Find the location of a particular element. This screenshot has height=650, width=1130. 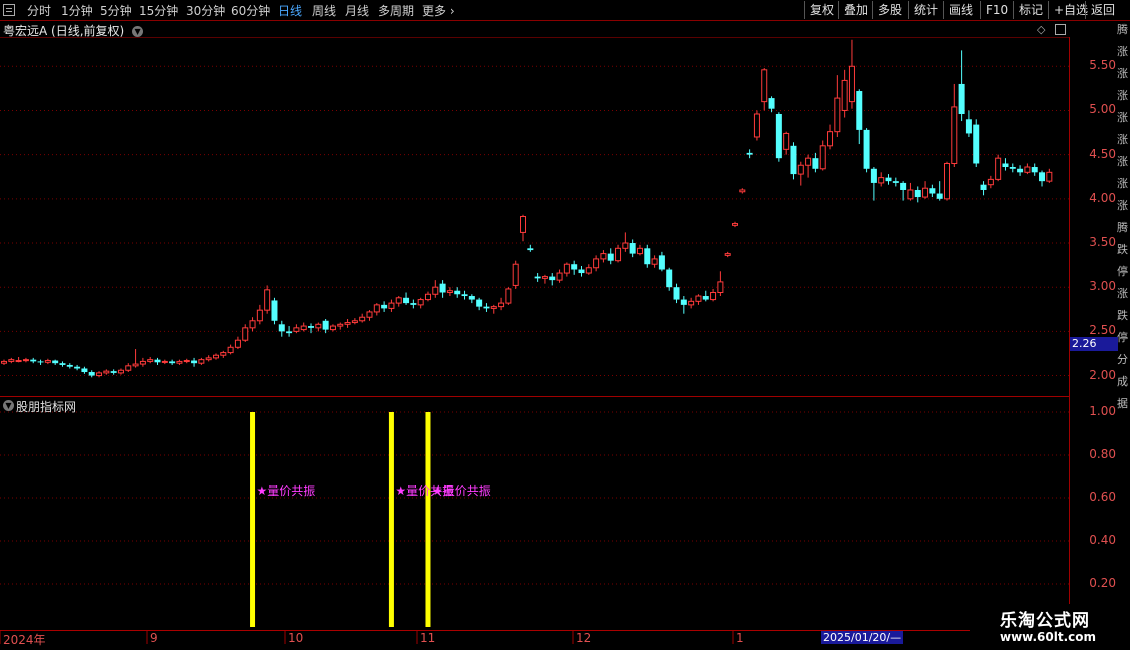

signal-bar is located at coordinates (428, 519).